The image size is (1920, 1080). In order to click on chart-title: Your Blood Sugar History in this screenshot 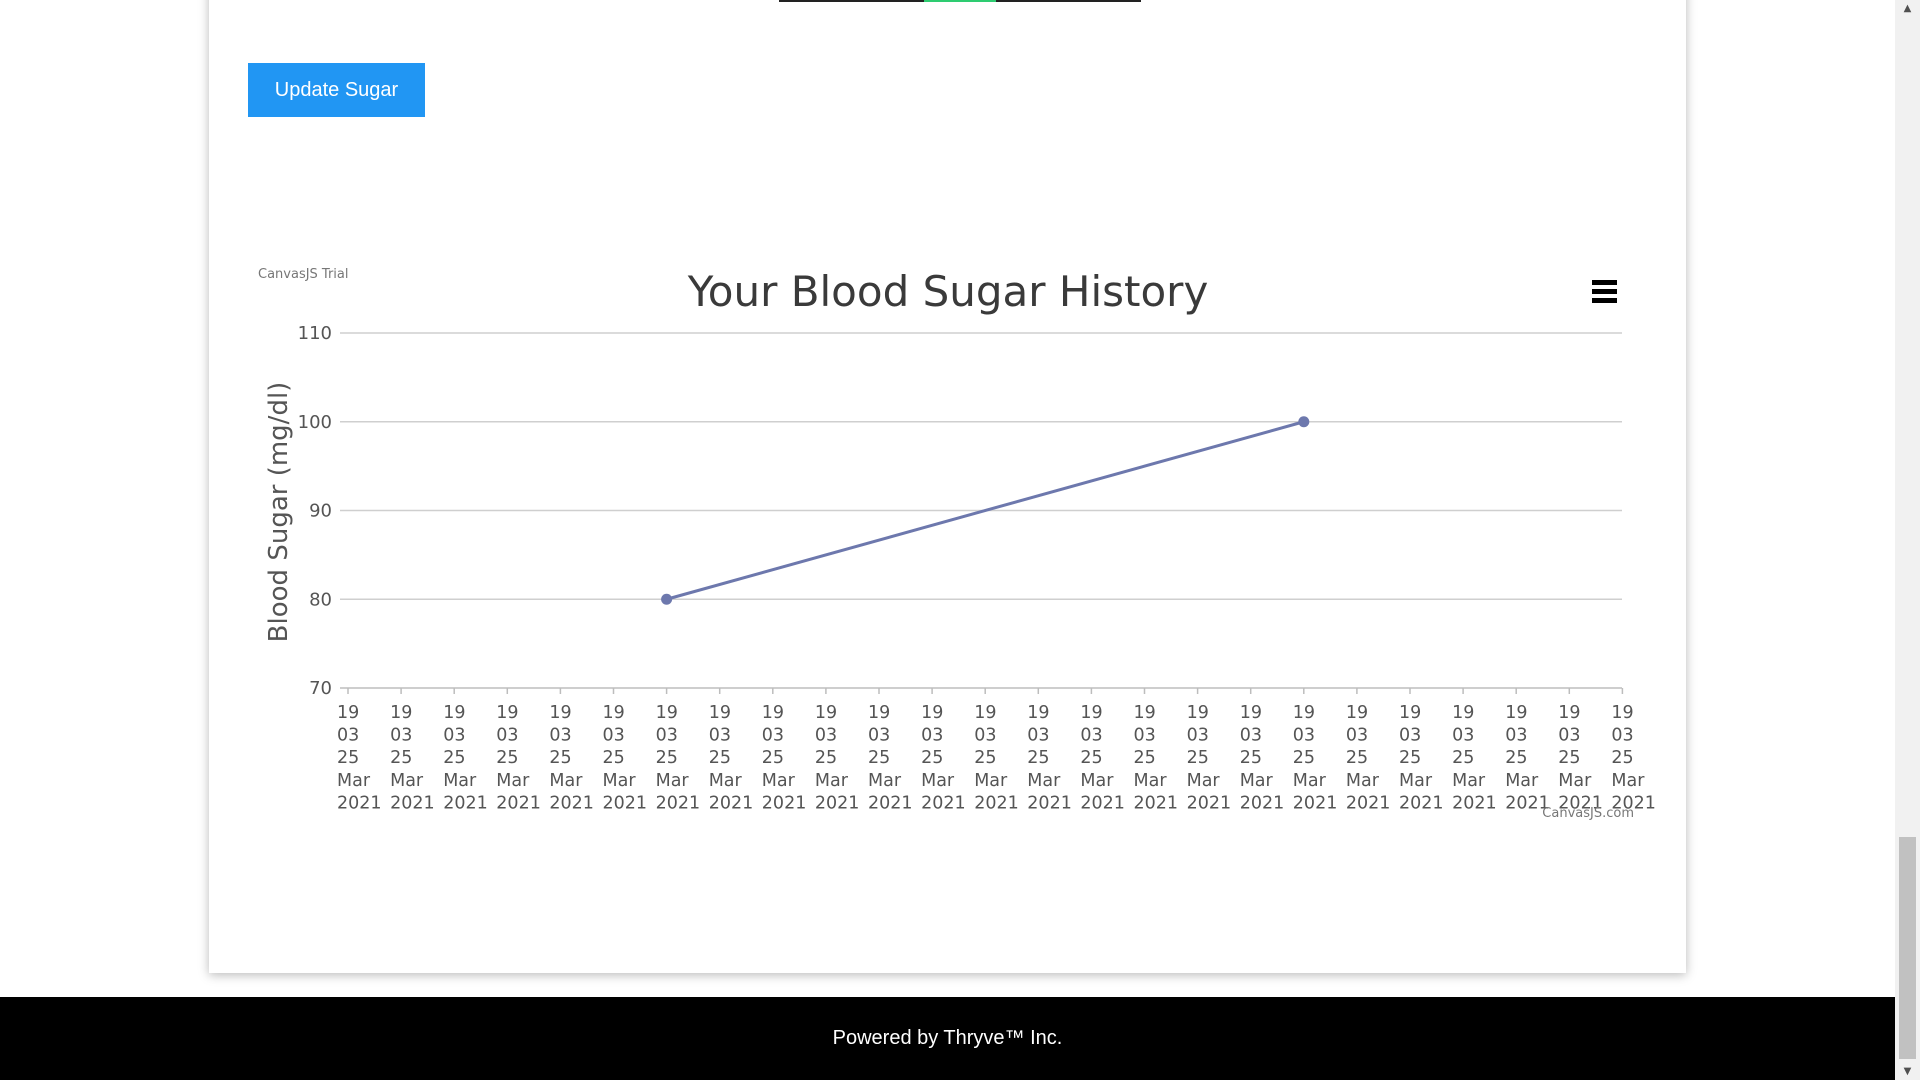, I will do `click(948, 291)`.